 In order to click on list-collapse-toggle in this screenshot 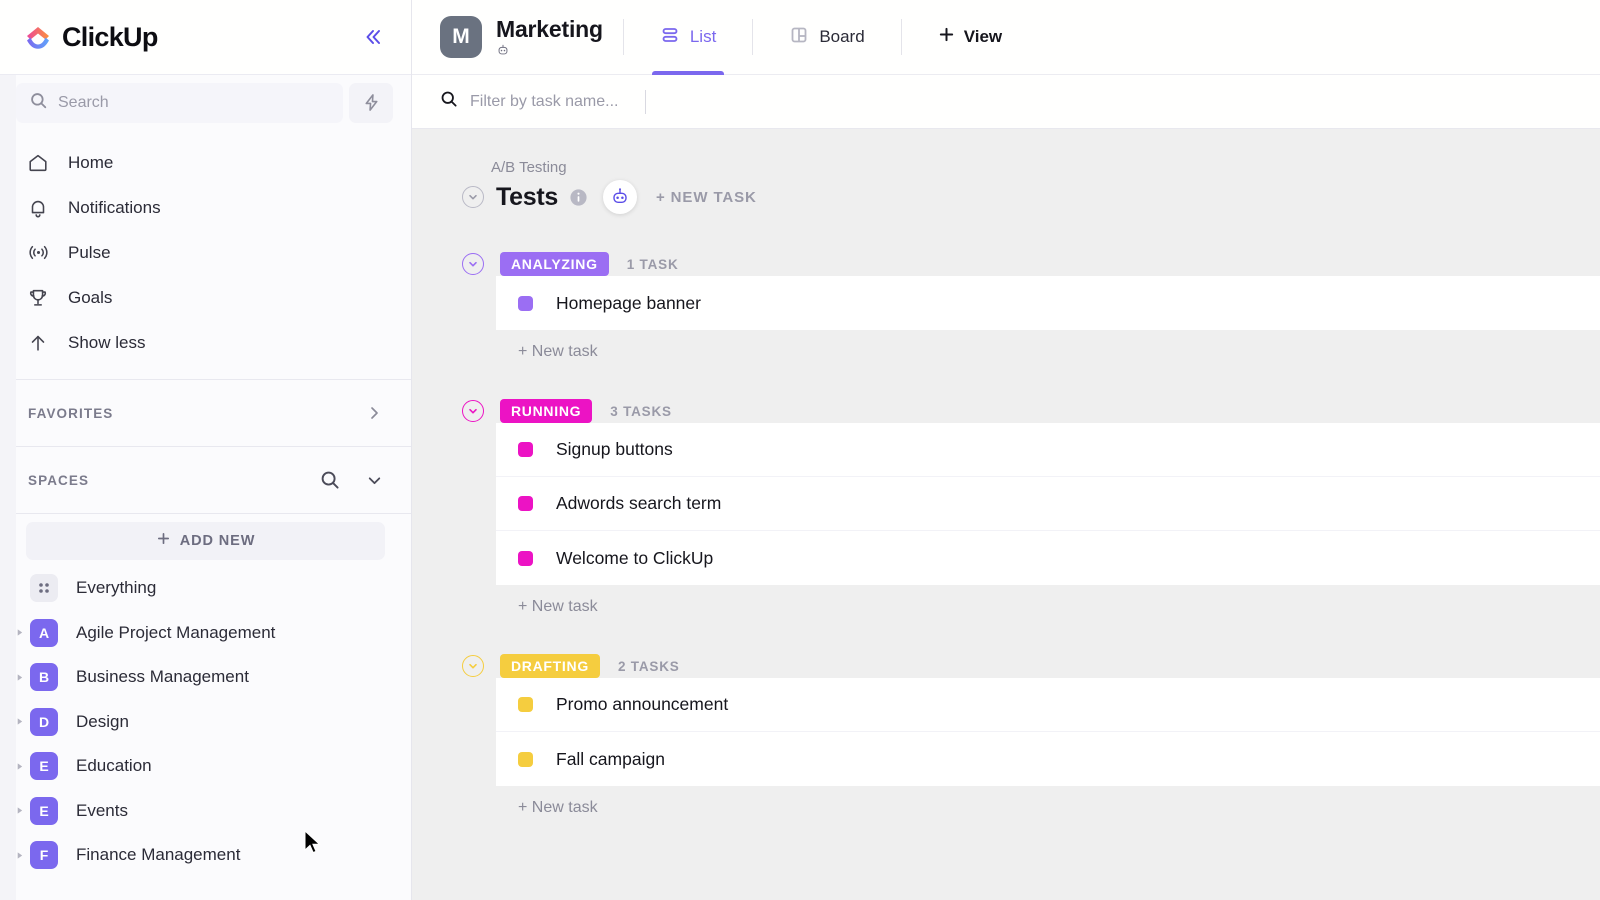, I will do `click(473, 197)`.